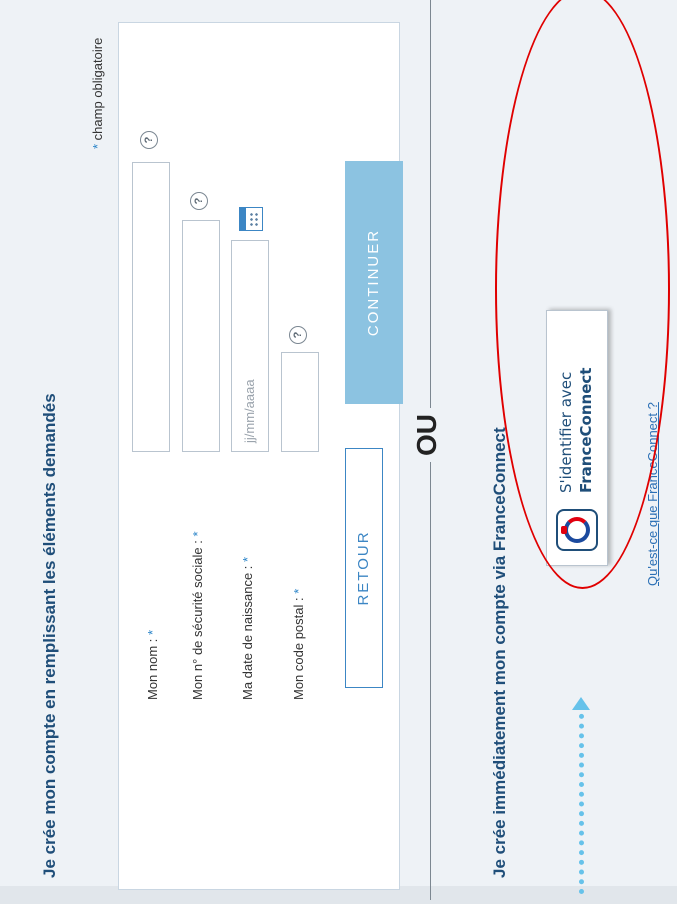  Describe the element at coordinates (199, 201) in the screenshot. I see `securite-sociale-help-icon: ?` at that location.